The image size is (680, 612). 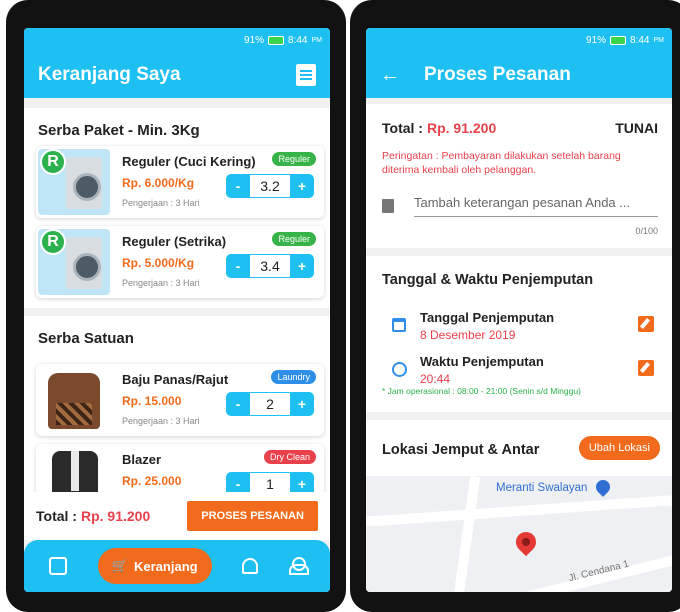 I want to click on quantity-stepper: - 2 +, so click(x=270, y=404).